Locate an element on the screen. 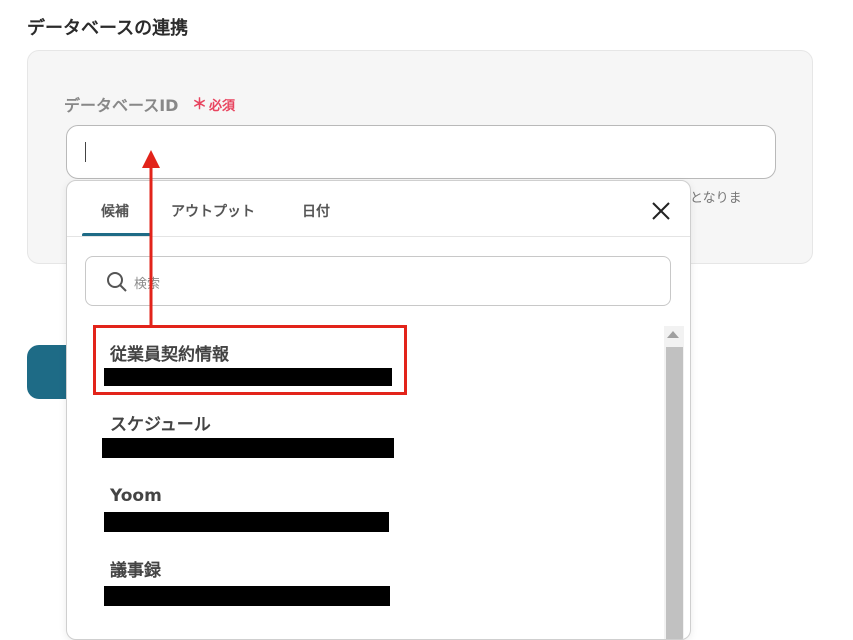 The height and width of the screenshot is (640, 853). required-label: 必須 is located at coordinates (222, 106).